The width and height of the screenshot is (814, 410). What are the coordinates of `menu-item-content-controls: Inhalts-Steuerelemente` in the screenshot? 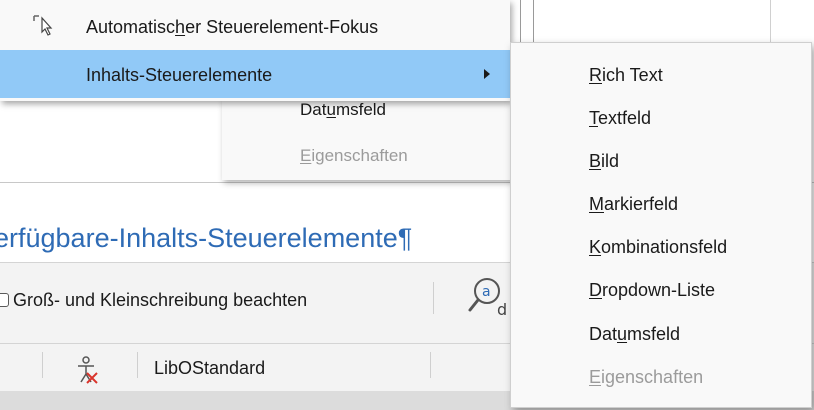 It's located at (255, 74).